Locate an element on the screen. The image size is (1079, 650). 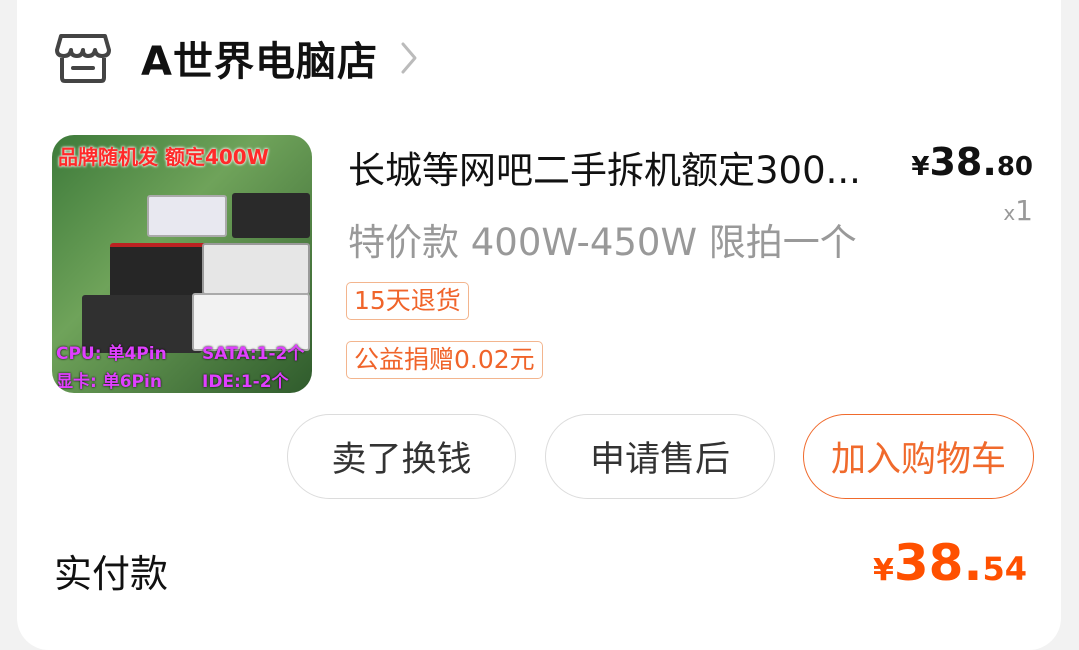
paid-currency: ¥ is located at coordinates (883, 570).